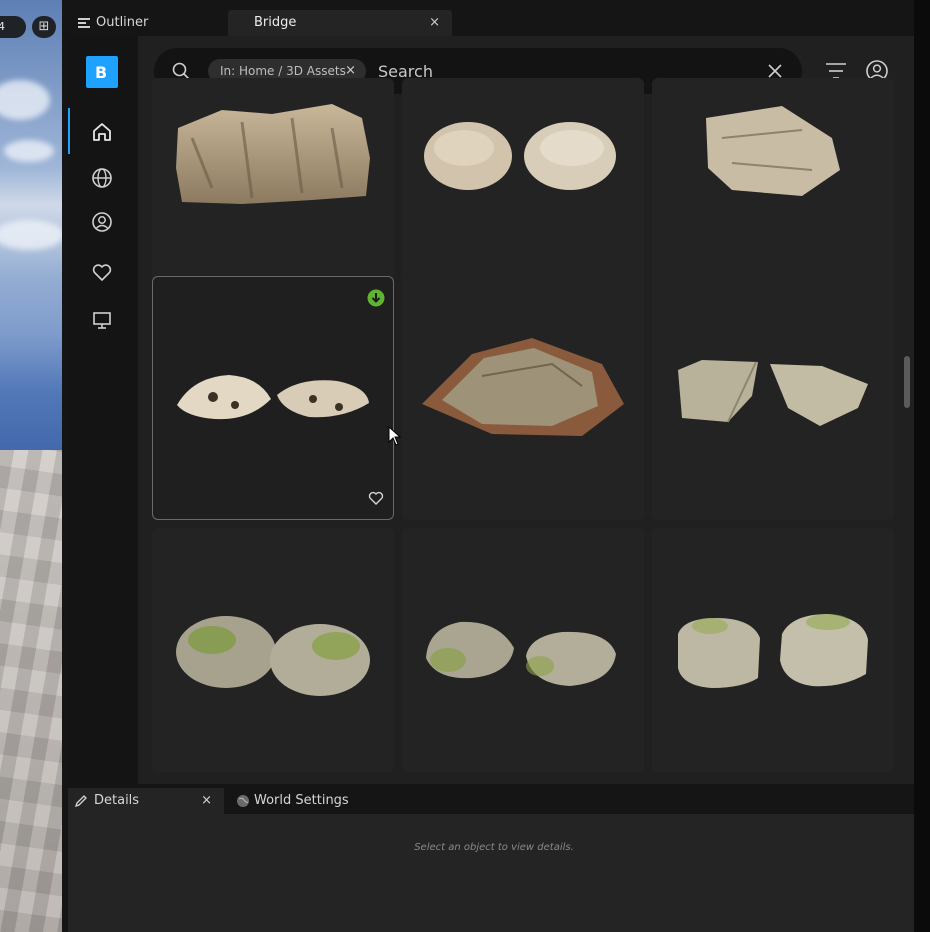 The image size is (930, 932). What do you see at coordinates (80, 801) in the screenshot?
I see `pencil-icon` at bounding box center [80, 801].